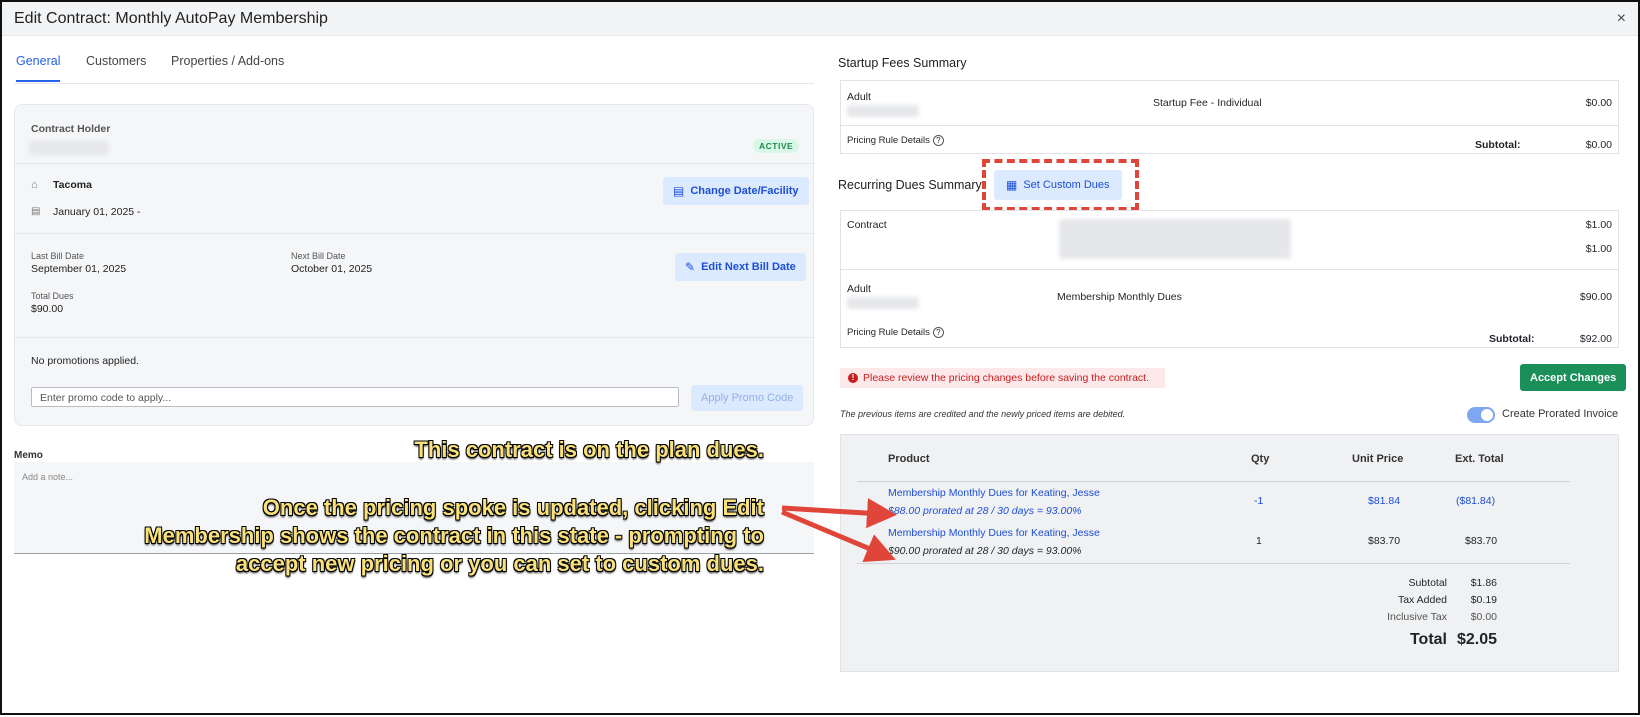  I want to click on recurring-pricing-rule-details: Pricing Rule Details?, so click(895, 332).